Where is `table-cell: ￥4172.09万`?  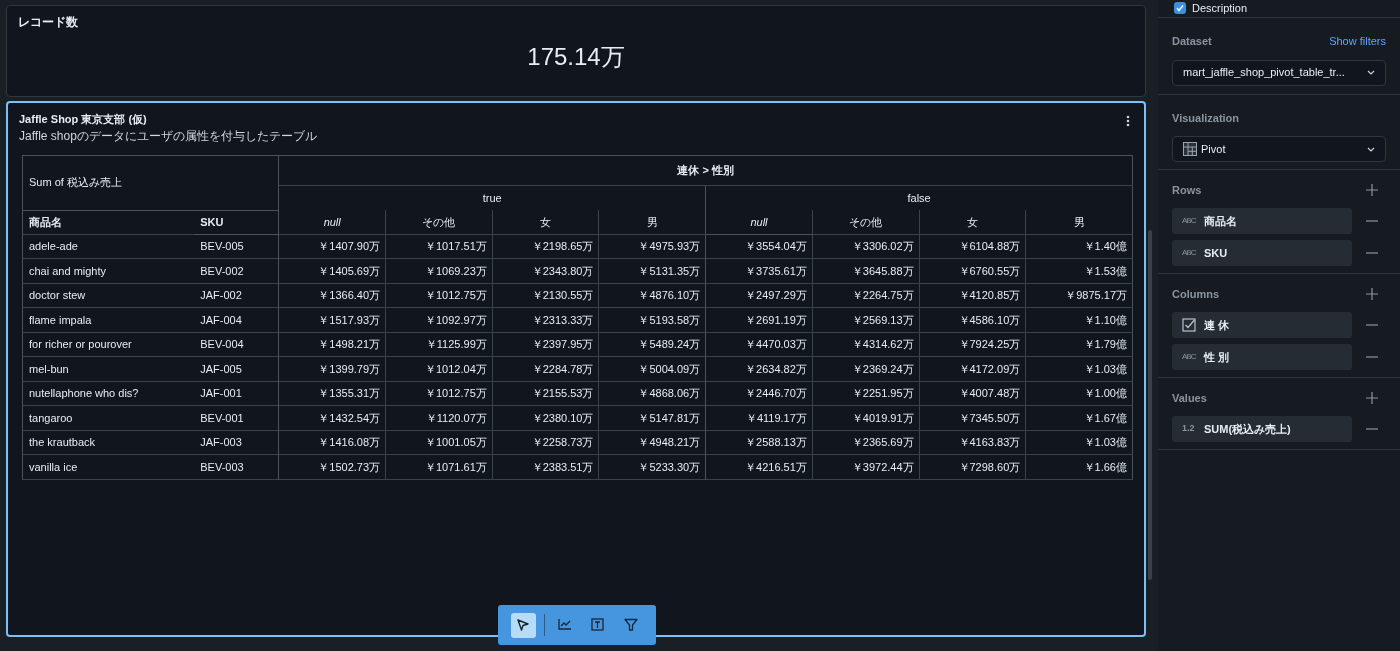
table-cell: ￥4172.09万 is located at coordinates (972, 368).